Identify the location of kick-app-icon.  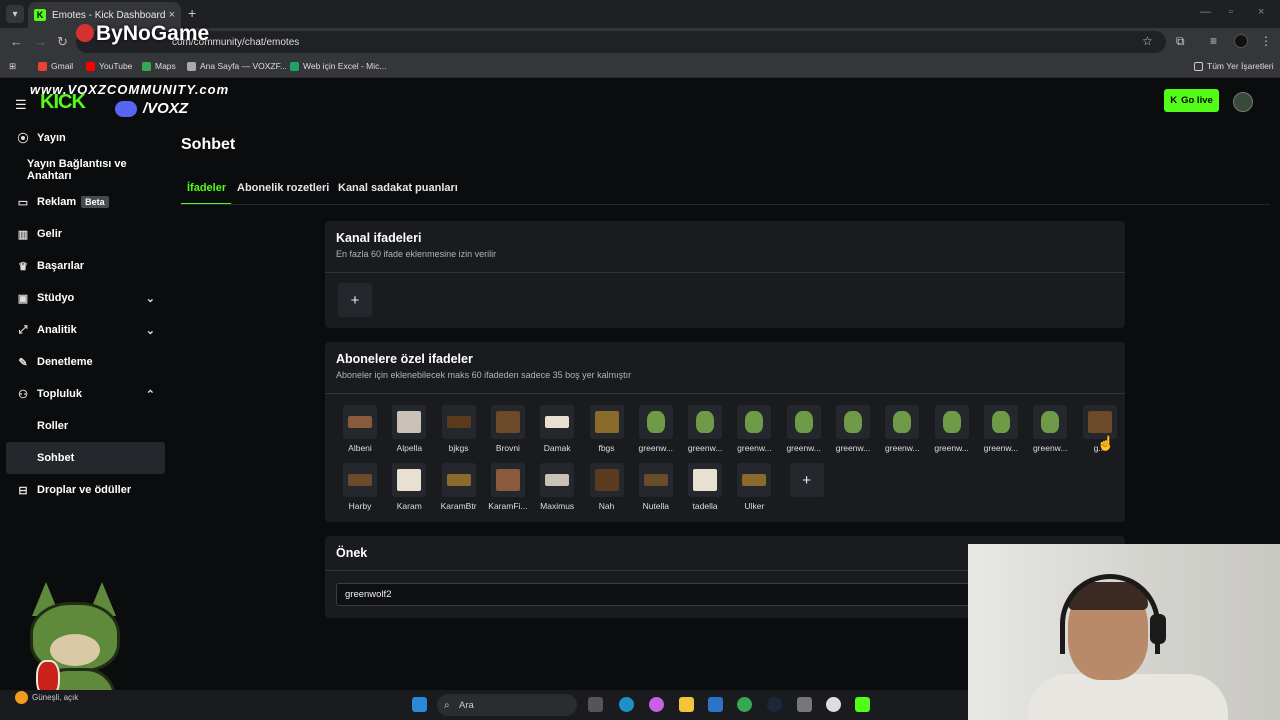
(862, 704).